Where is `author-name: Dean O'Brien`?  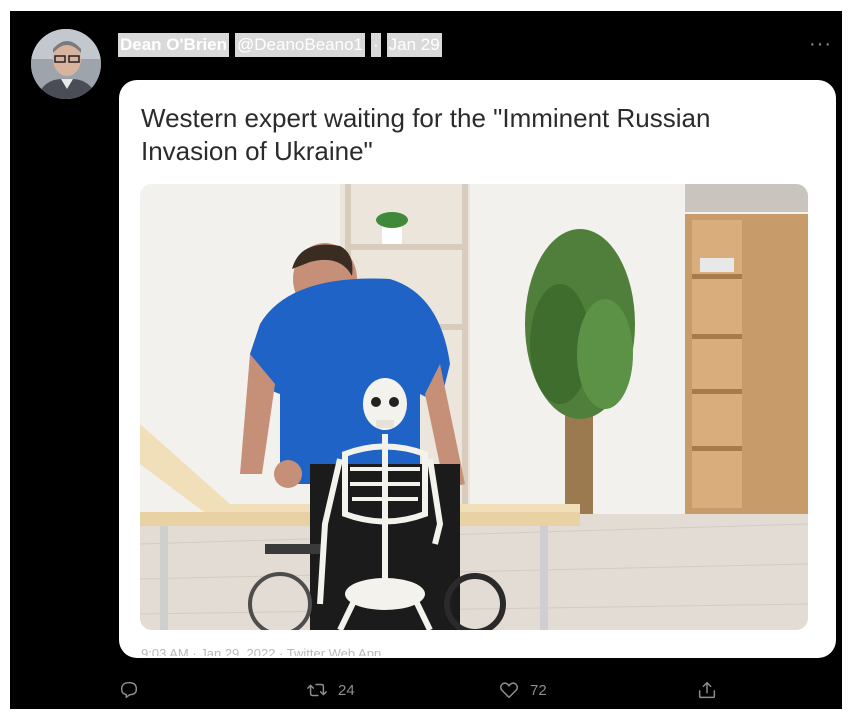
author-name: Dean O'Brien is located at coordinates (174, 45).